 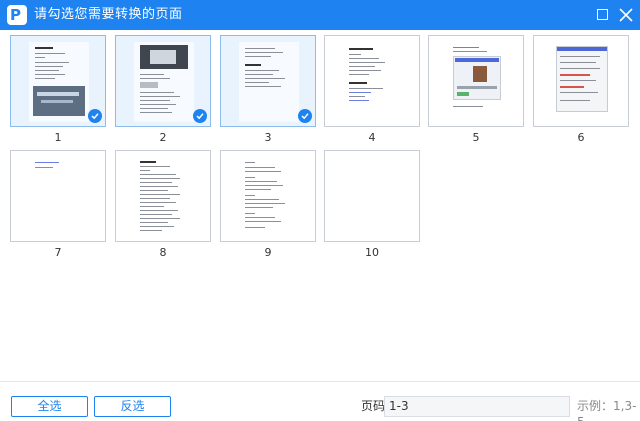 What do you see at coordinates (477, 406) in the screenshot?
I see `page-range-input: 1-3` at bounding box center [477, 406].